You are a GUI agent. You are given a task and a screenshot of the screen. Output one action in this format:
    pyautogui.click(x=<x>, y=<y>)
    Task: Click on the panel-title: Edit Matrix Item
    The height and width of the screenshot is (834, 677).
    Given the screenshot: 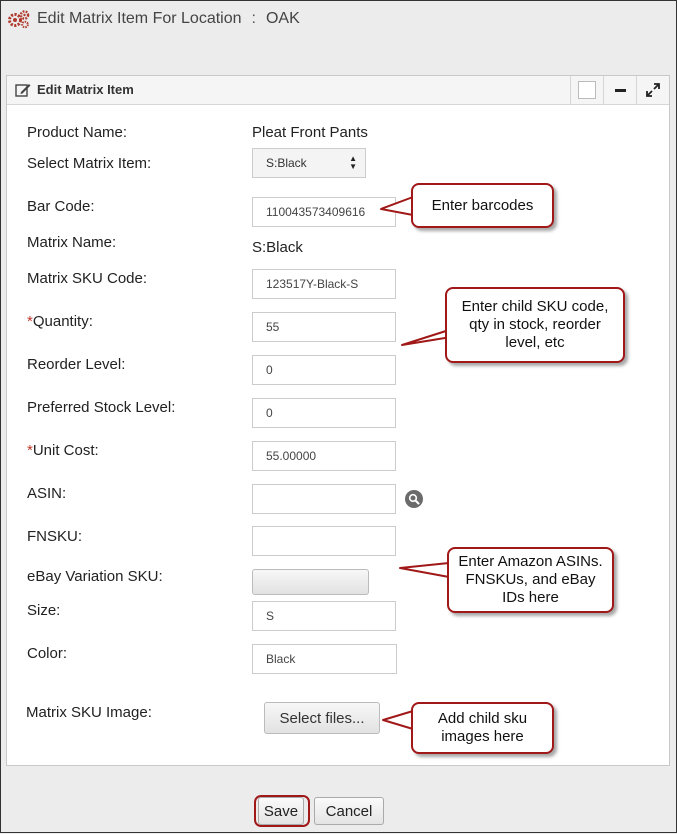 What is the action you would take?
    pyautogui.click(x=74, y=89)
    